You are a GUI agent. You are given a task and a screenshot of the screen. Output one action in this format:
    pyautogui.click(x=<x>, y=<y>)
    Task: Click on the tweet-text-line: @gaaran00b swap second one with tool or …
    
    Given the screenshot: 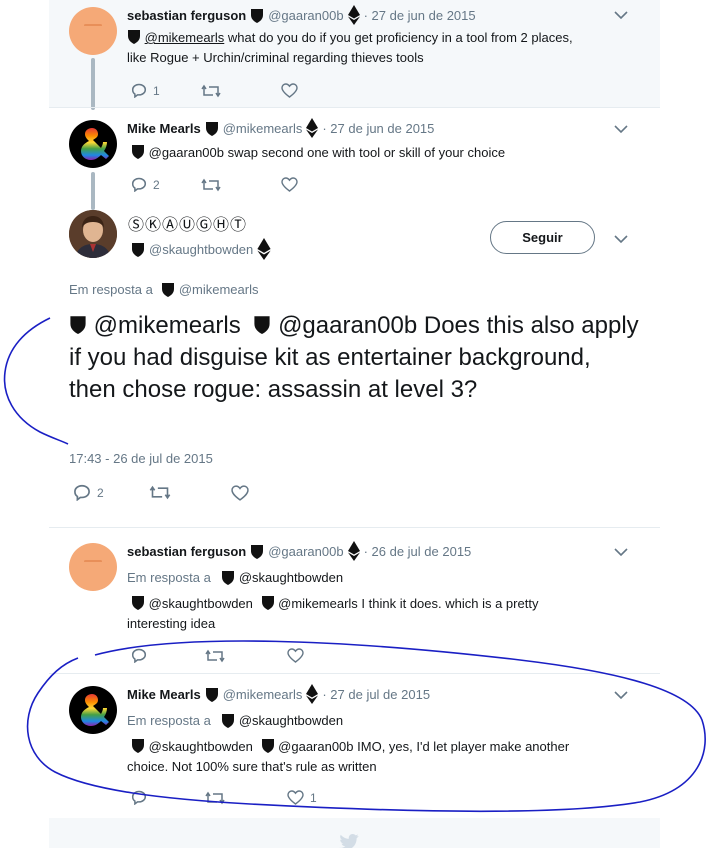 What is the action you would take?
    pyautogui.click(x=327, y=152)
    